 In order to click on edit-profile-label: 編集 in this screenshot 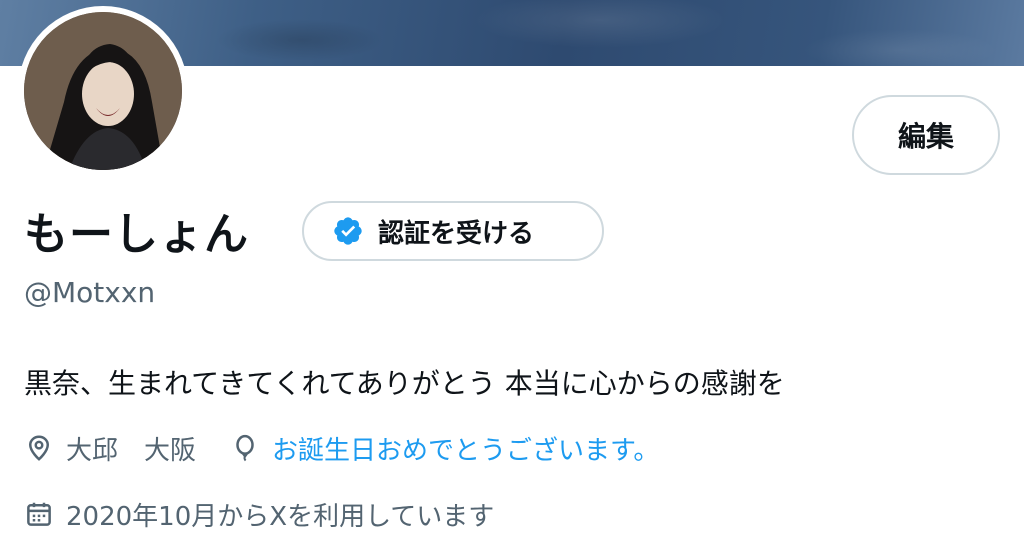, I will do `click(925, 136)`.